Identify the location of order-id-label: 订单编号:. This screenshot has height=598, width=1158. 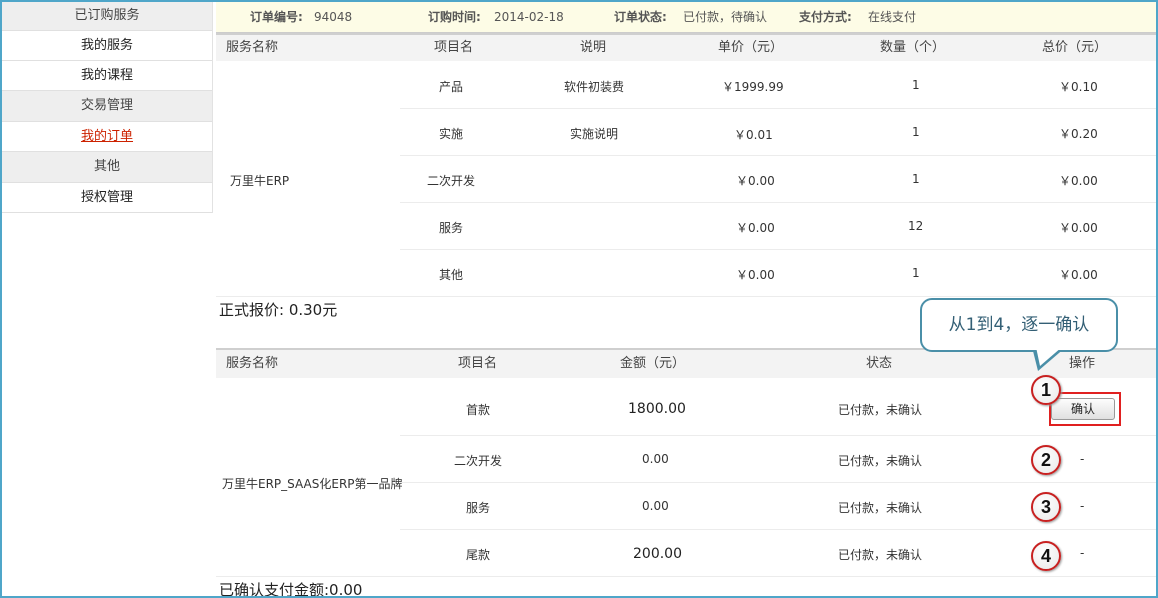
(276, 17).